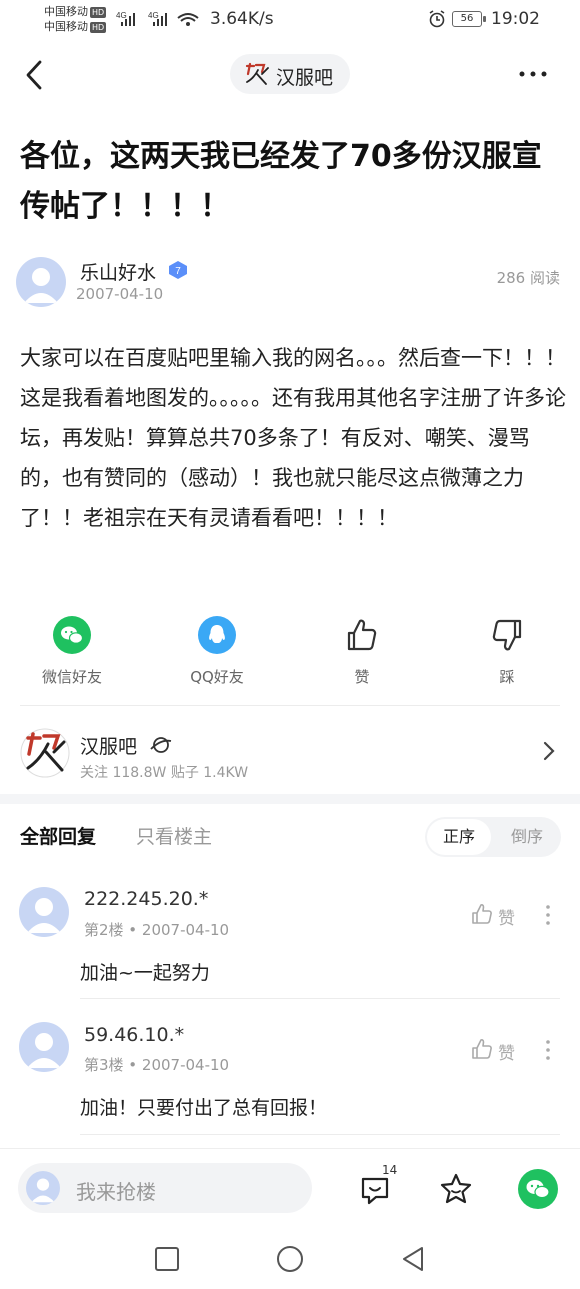  Describe the element at coordinates (174, 835) in the screenshot. I see `tab-host-only: 只看楼主` at that location.